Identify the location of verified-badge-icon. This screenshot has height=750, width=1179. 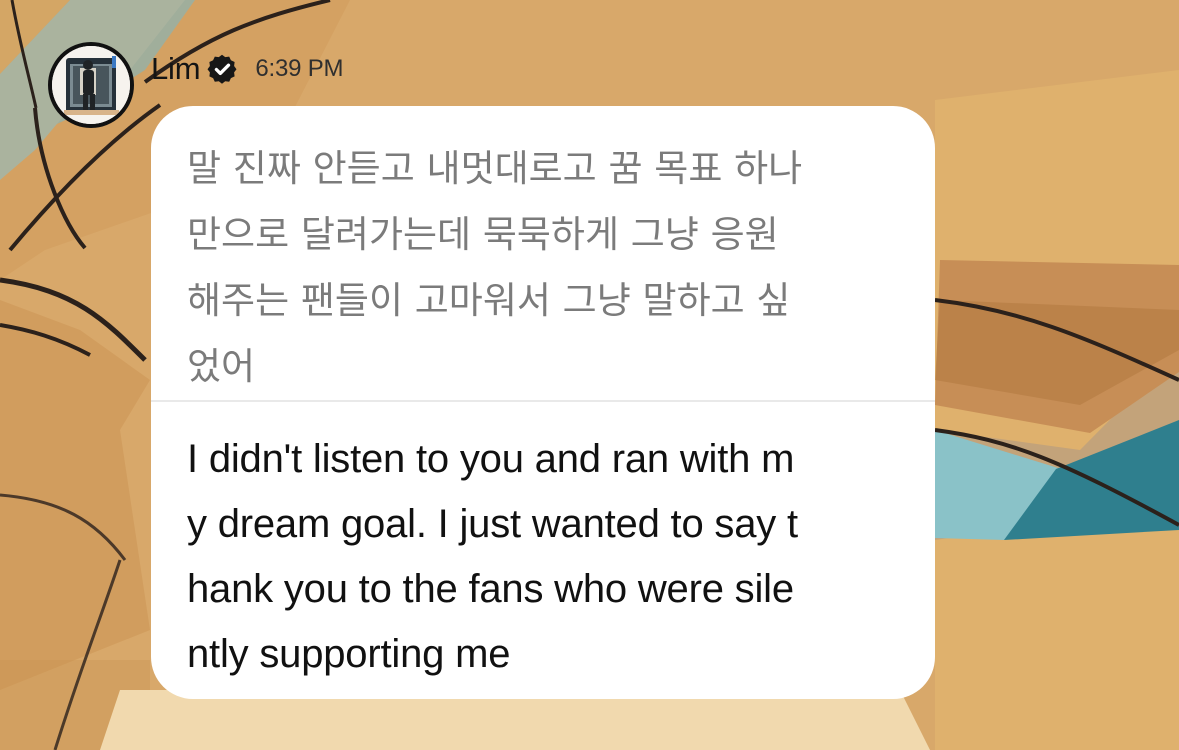
(222, 69).